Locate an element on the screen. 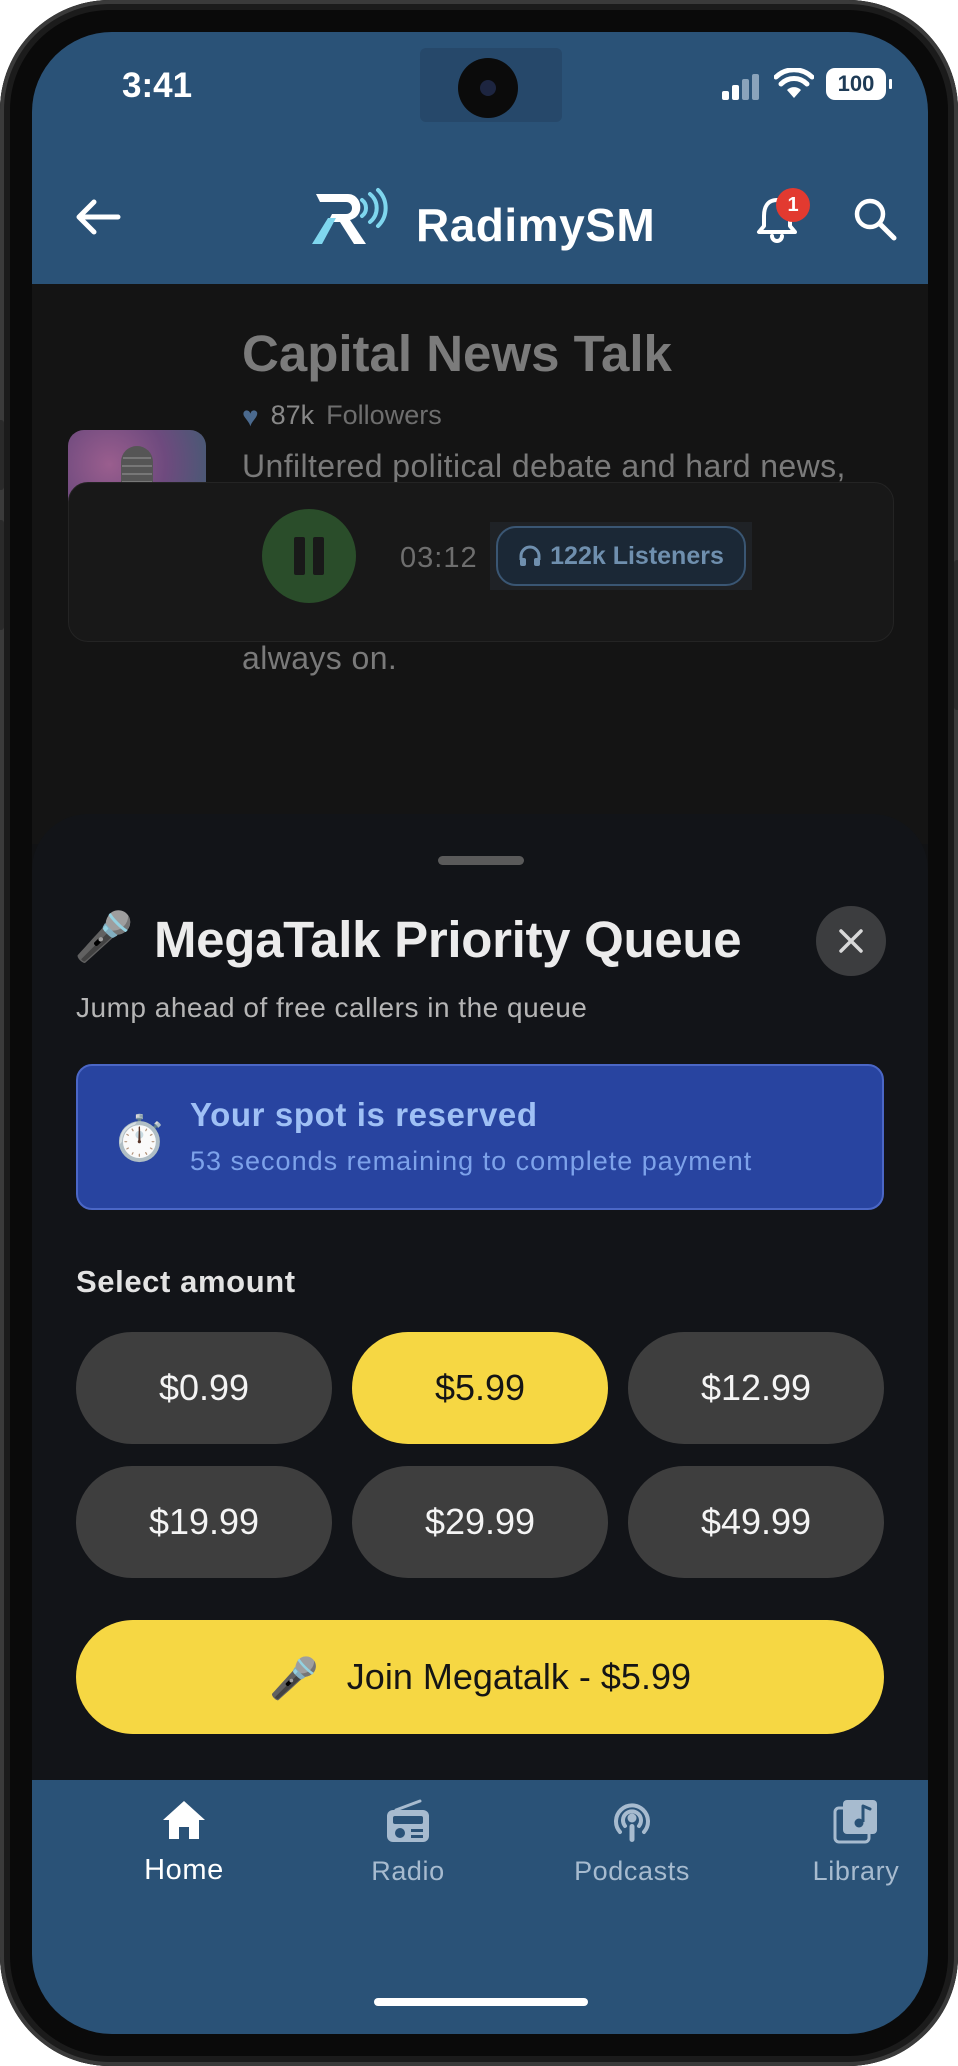 This screenshot has height=2066, width=958. amount-option: $12.99 is located at coordinates (756, 1388).